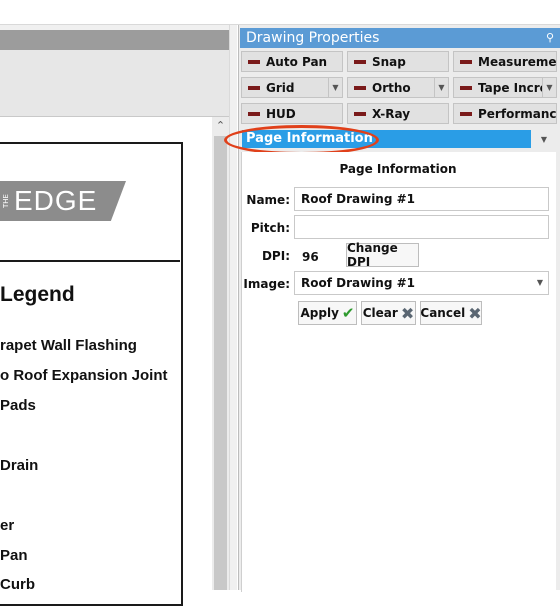  What do you see at coordinates (297, 61) in the screenshot?
I see `toggle-label: Auto Pan` at bounding box center [297, 61].